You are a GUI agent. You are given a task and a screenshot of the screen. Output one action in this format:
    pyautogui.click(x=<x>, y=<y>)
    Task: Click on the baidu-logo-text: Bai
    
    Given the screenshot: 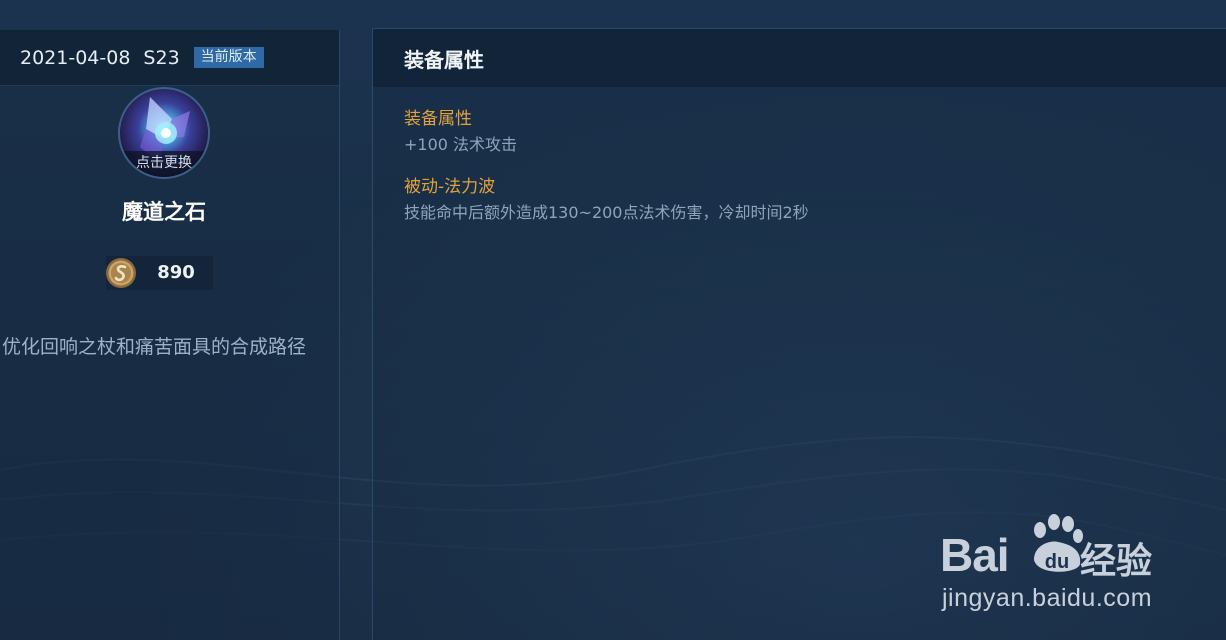 What is the action you would take?
    pyautogui.click(x=975, y=555)
    